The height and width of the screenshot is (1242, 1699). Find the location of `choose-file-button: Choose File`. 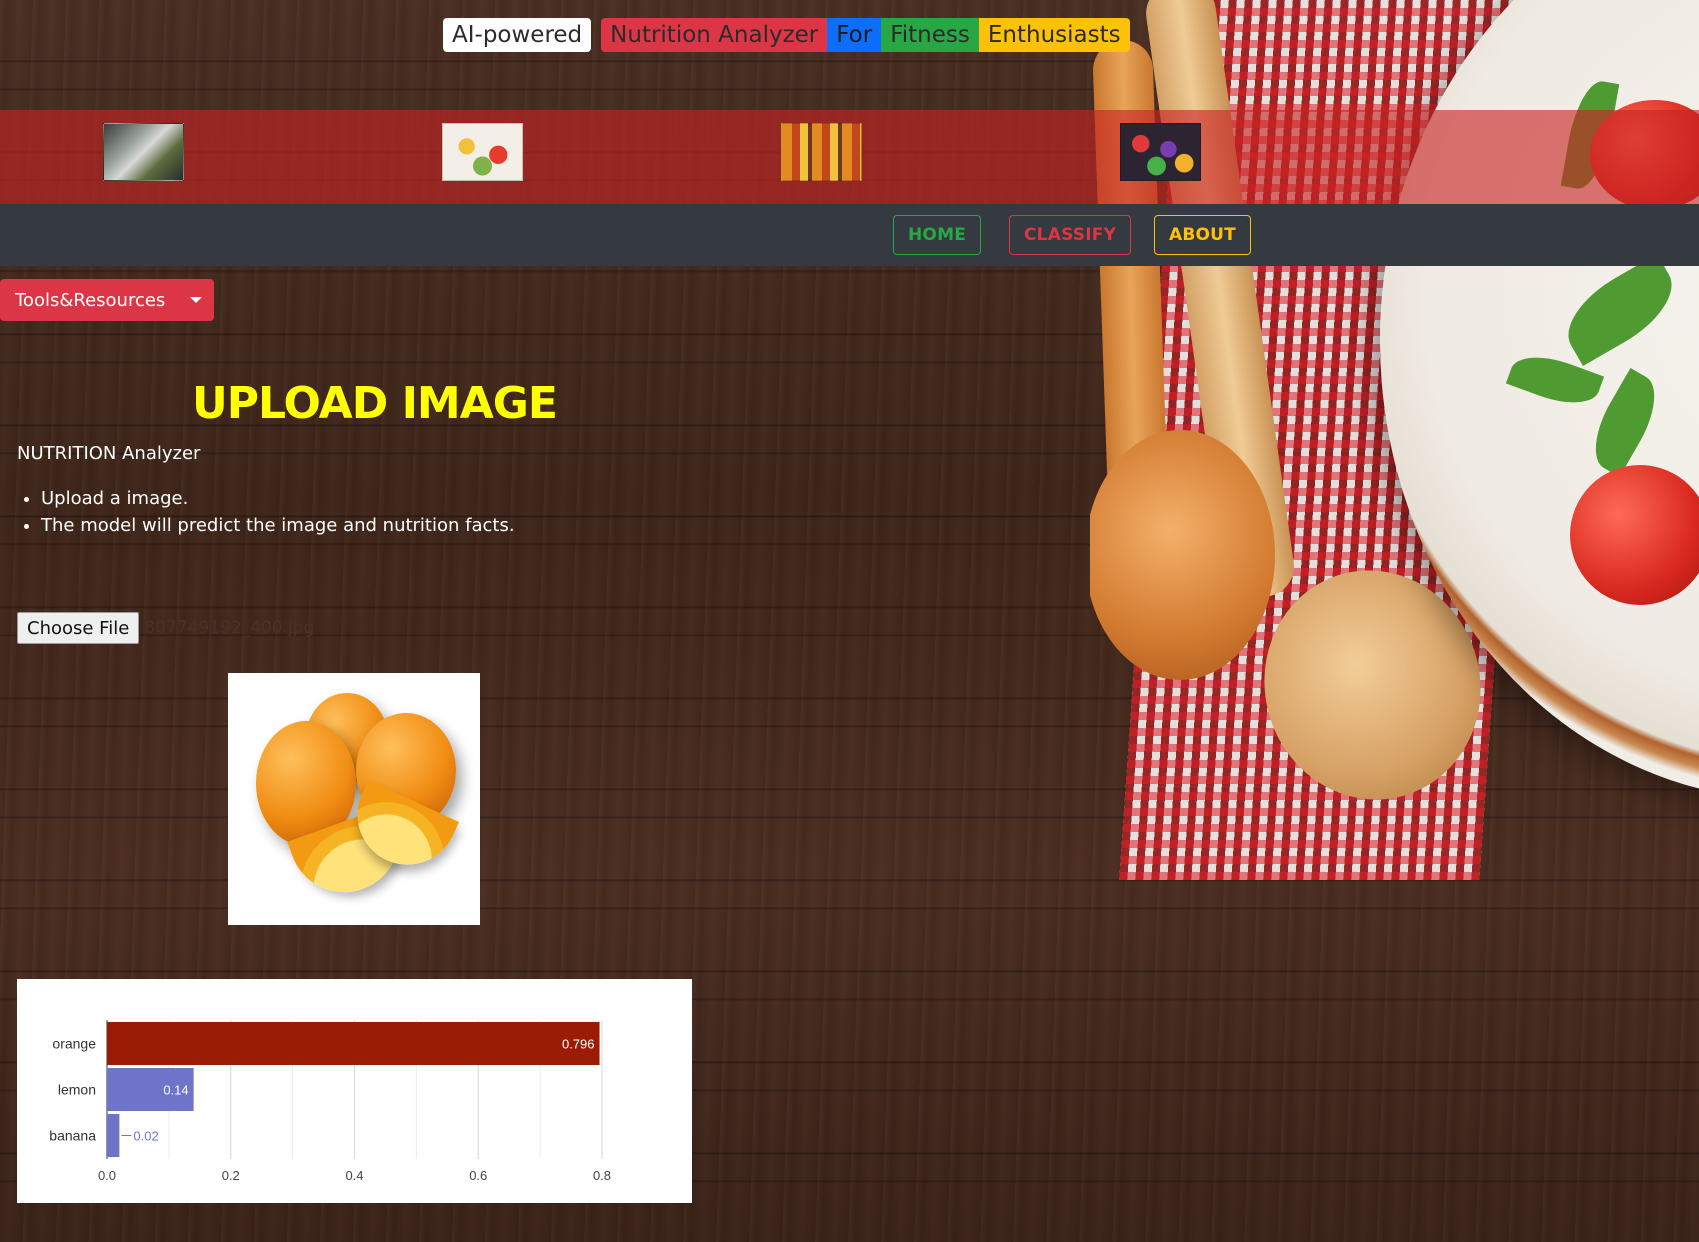

choose-file-button: Choose File is located at coordinates (78, 628).